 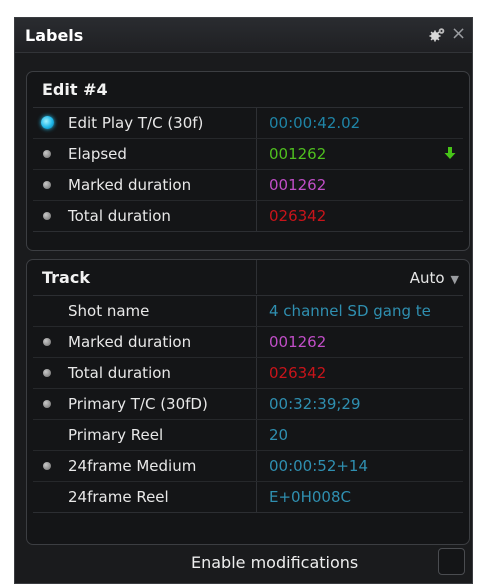 What do you see at coordinates (66, 277) in the screenshot?
I see `track-group-title: Track` at bounding box center [66, 277].